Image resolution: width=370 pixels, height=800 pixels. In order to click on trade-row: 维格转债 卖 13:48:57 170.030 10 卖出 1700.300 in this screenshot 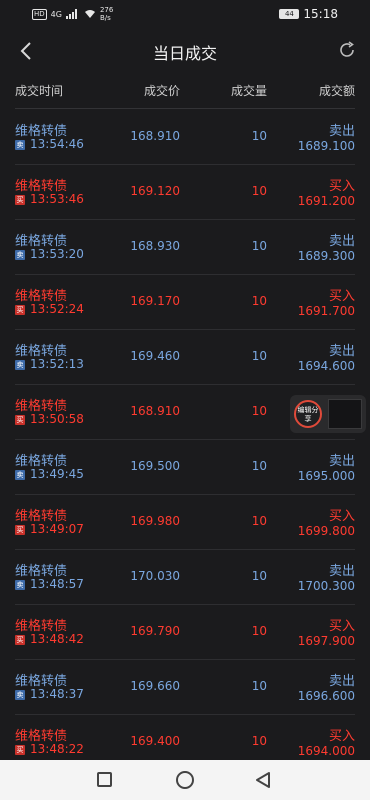, I will do `click(185, 577)`.